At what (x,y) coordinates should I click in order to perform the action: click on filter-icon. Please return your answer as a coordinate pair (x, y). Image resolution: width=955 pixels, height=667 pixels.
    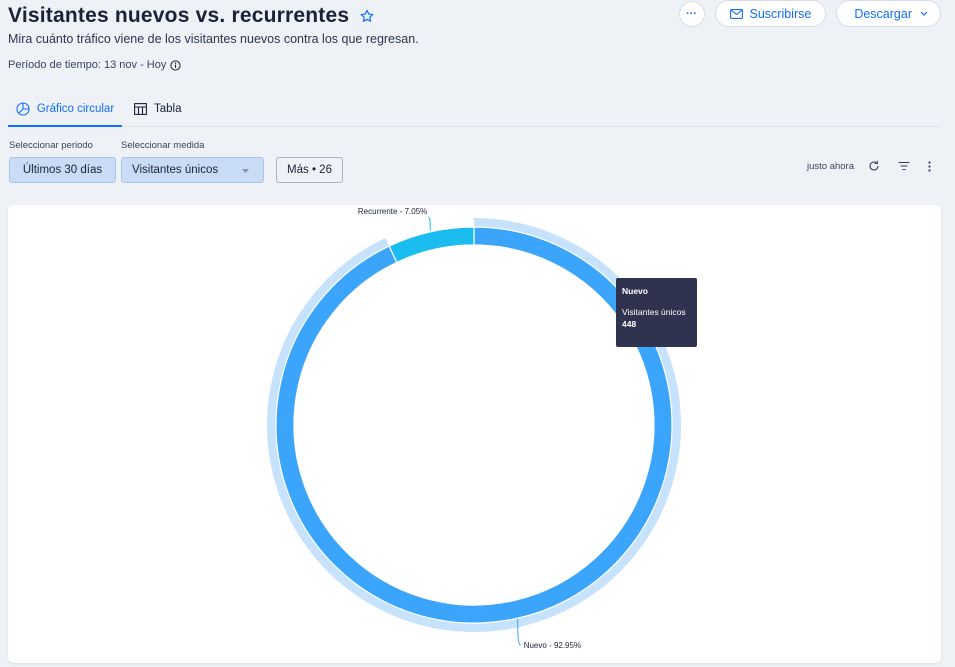
    Looking at the image, I should click on (904, 166).